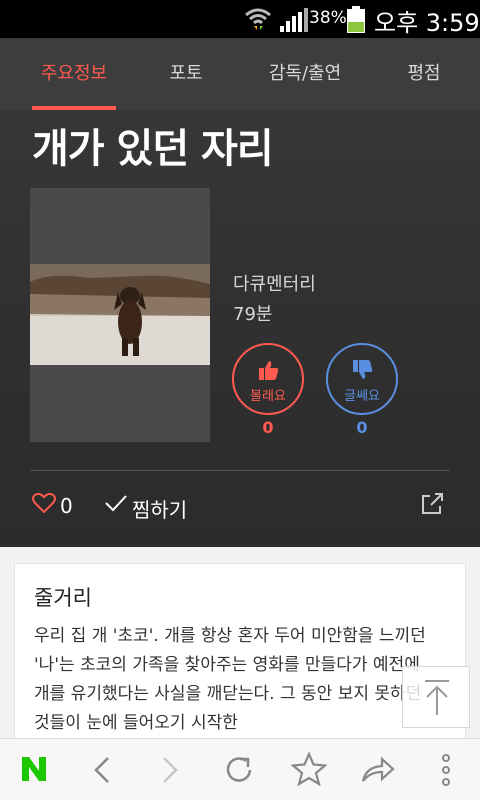 This screenshot has width=480, height=800. I want to click on star-icon, so click(309, 769).